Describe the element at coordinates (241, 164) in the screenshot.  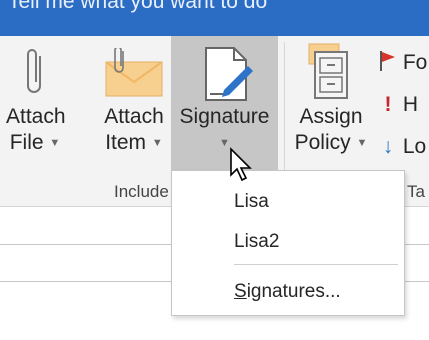
I see `mouse-cursor-icon` at that location.